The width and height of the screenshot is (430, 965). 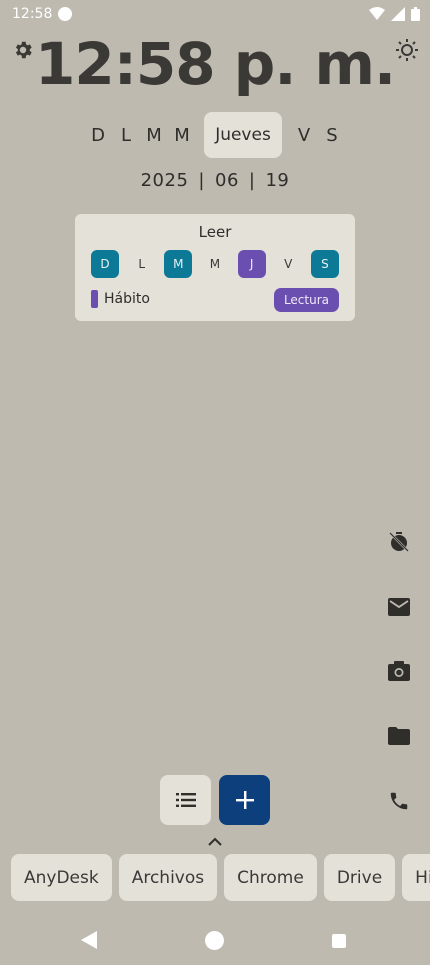 I want to click on weekday-item: D, so click(x=98, y=135).